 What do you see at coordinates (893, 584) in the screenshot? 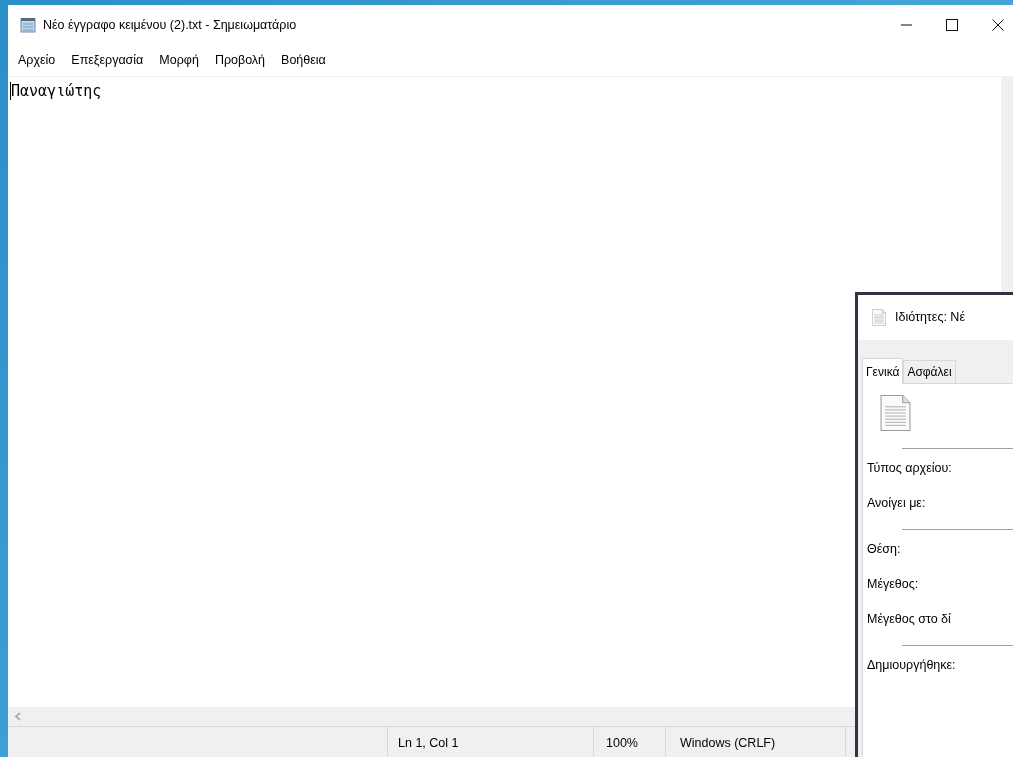
I see `property-label: Μέγεθος:` at bounding box center [893, 584].